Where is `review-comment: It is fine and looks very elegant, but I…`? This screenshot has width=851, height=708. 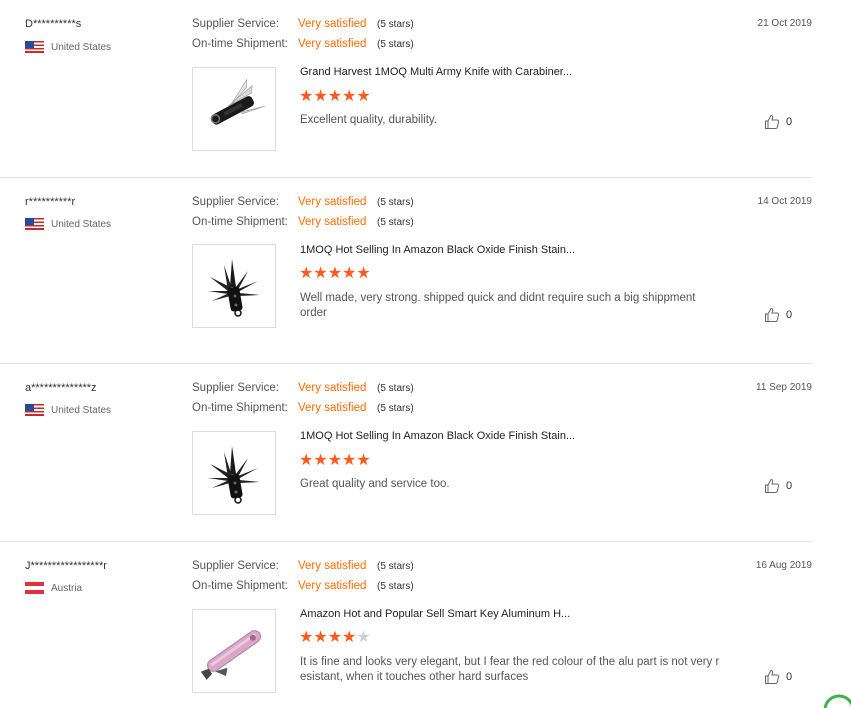
review-comment: It is fine and looks very elegant, but I… is located at coordinates (510, 669).